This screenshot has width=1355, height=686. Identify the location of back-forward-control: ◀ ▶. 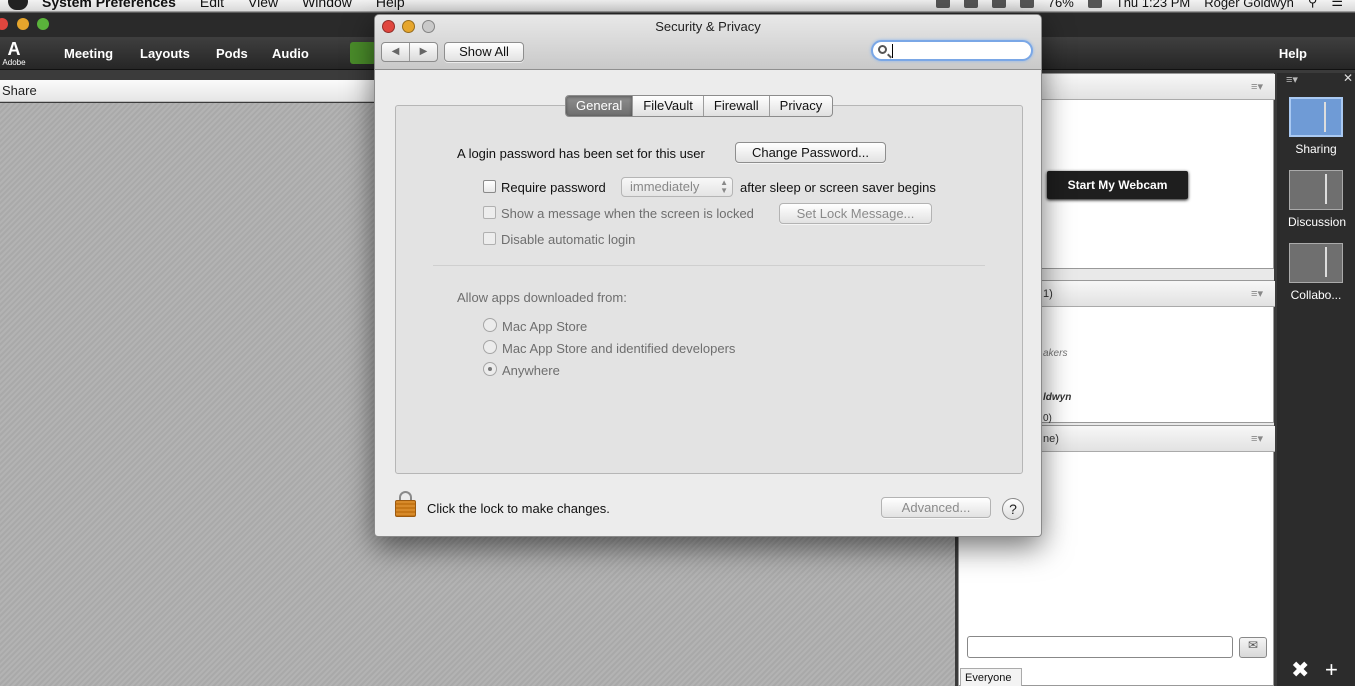
(409, 52).